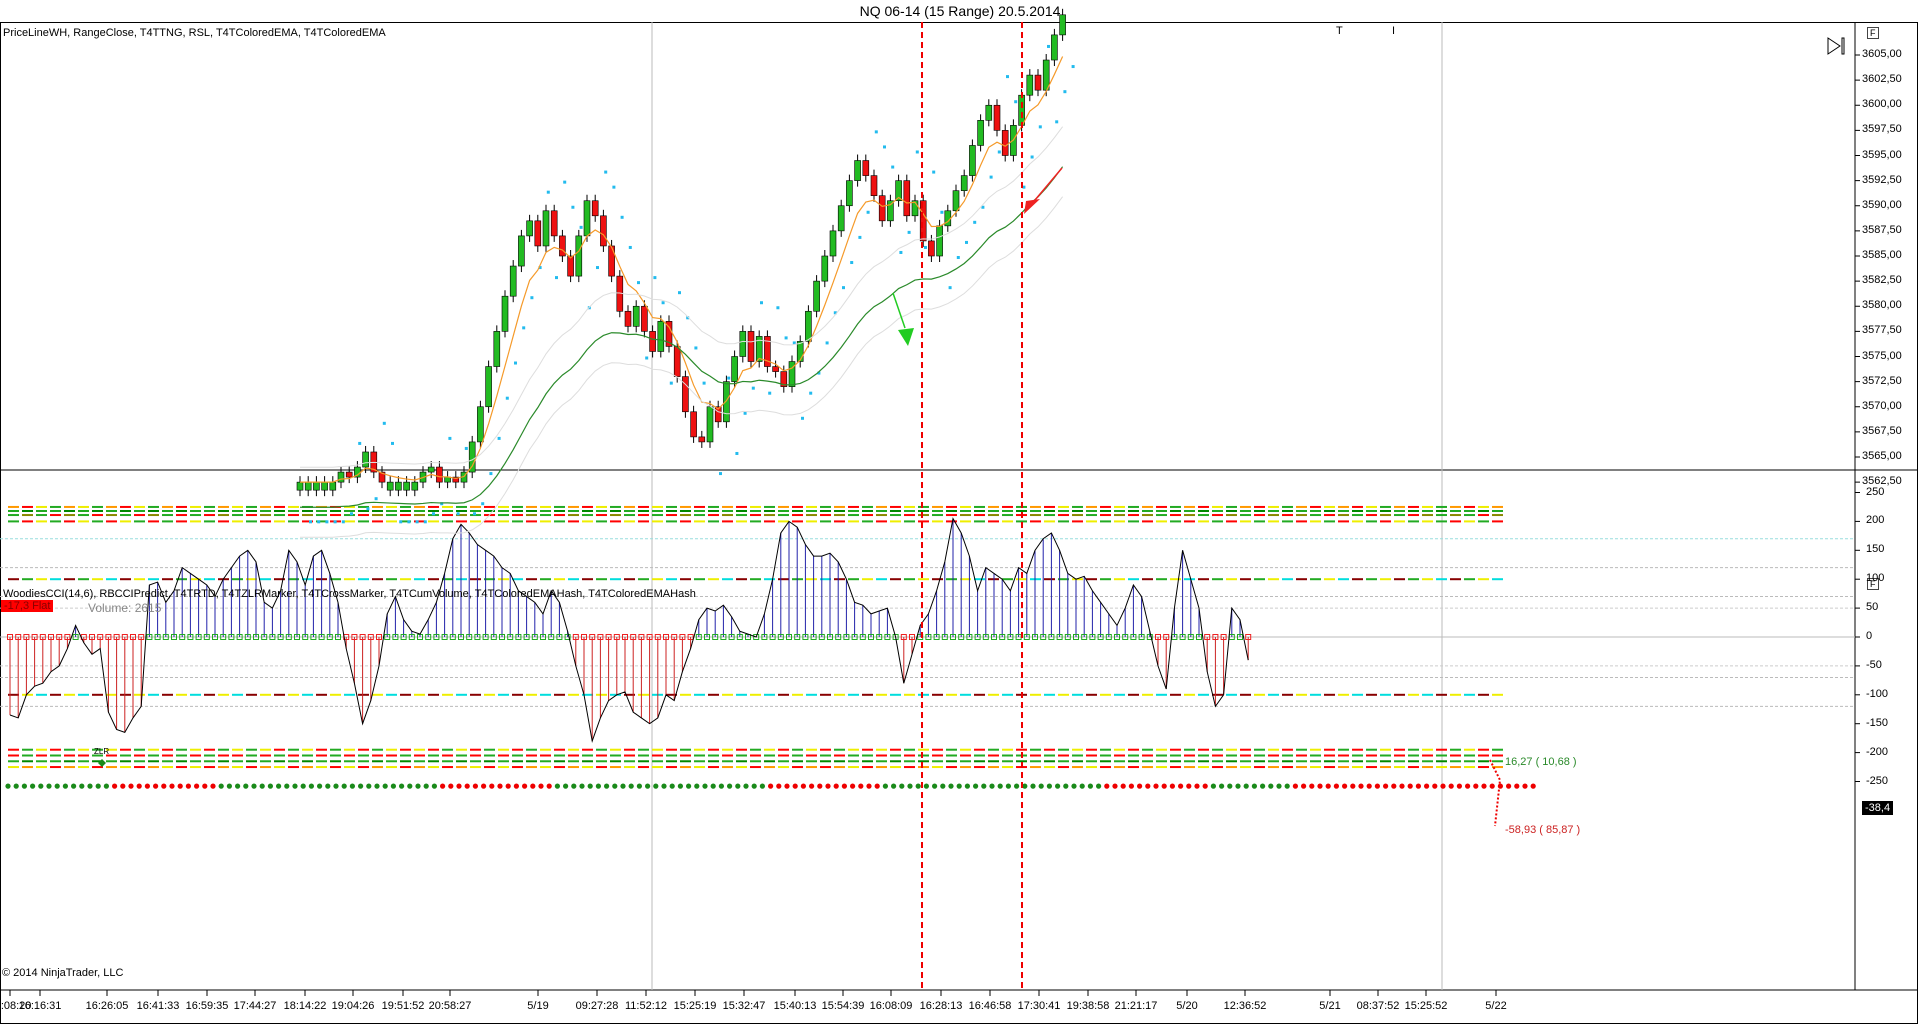 The image size is (1920, 1025). I want to click on predict-up-label: 16,27 ( 10,68 ), so click(1541, 762).